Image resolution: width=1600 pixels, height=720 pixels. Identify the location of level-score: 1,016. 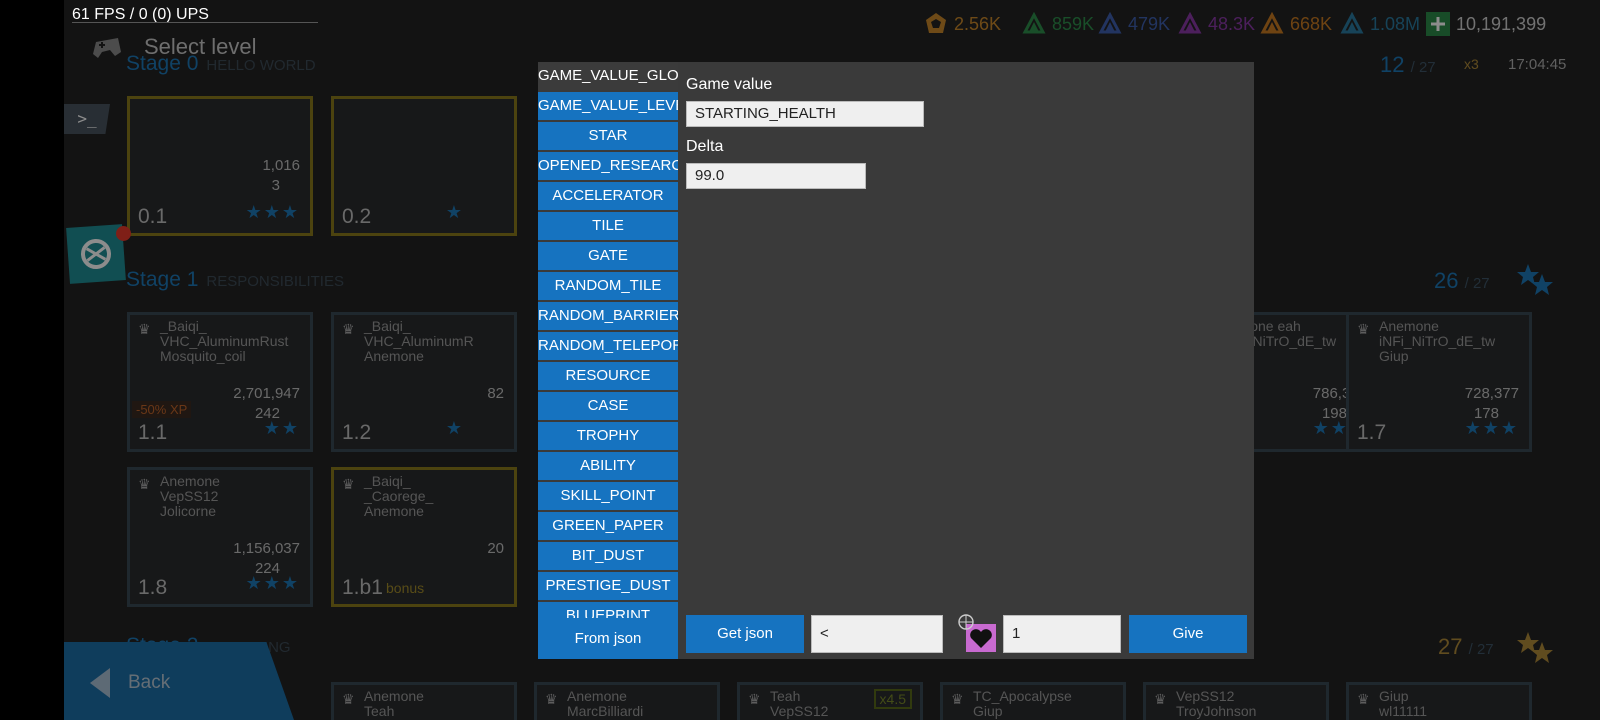
(281, 165).